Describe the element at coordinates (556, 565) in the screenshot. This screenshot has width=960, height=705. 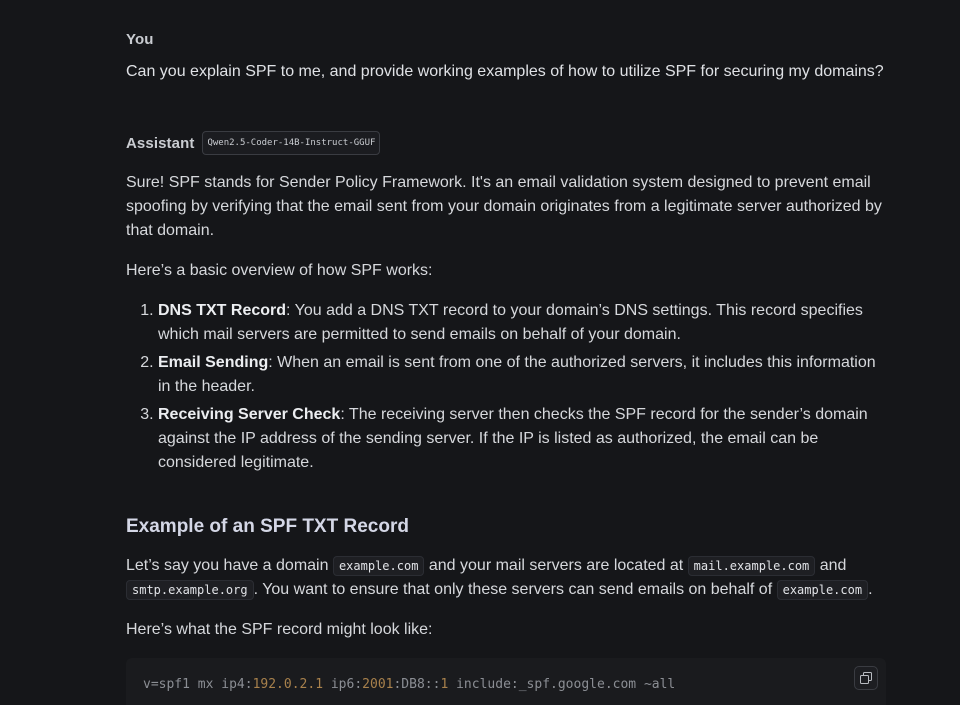
I see `example-text: and your mail servers are located at` at that location.